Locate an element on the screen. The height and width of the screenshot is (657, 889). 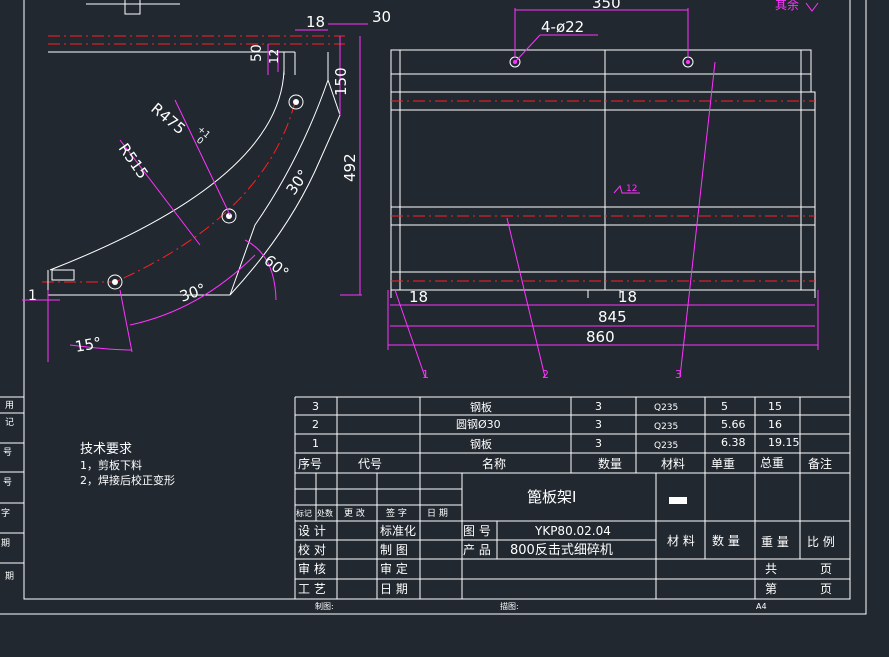
dim-492: 492 is located at coordinates (350, 167).